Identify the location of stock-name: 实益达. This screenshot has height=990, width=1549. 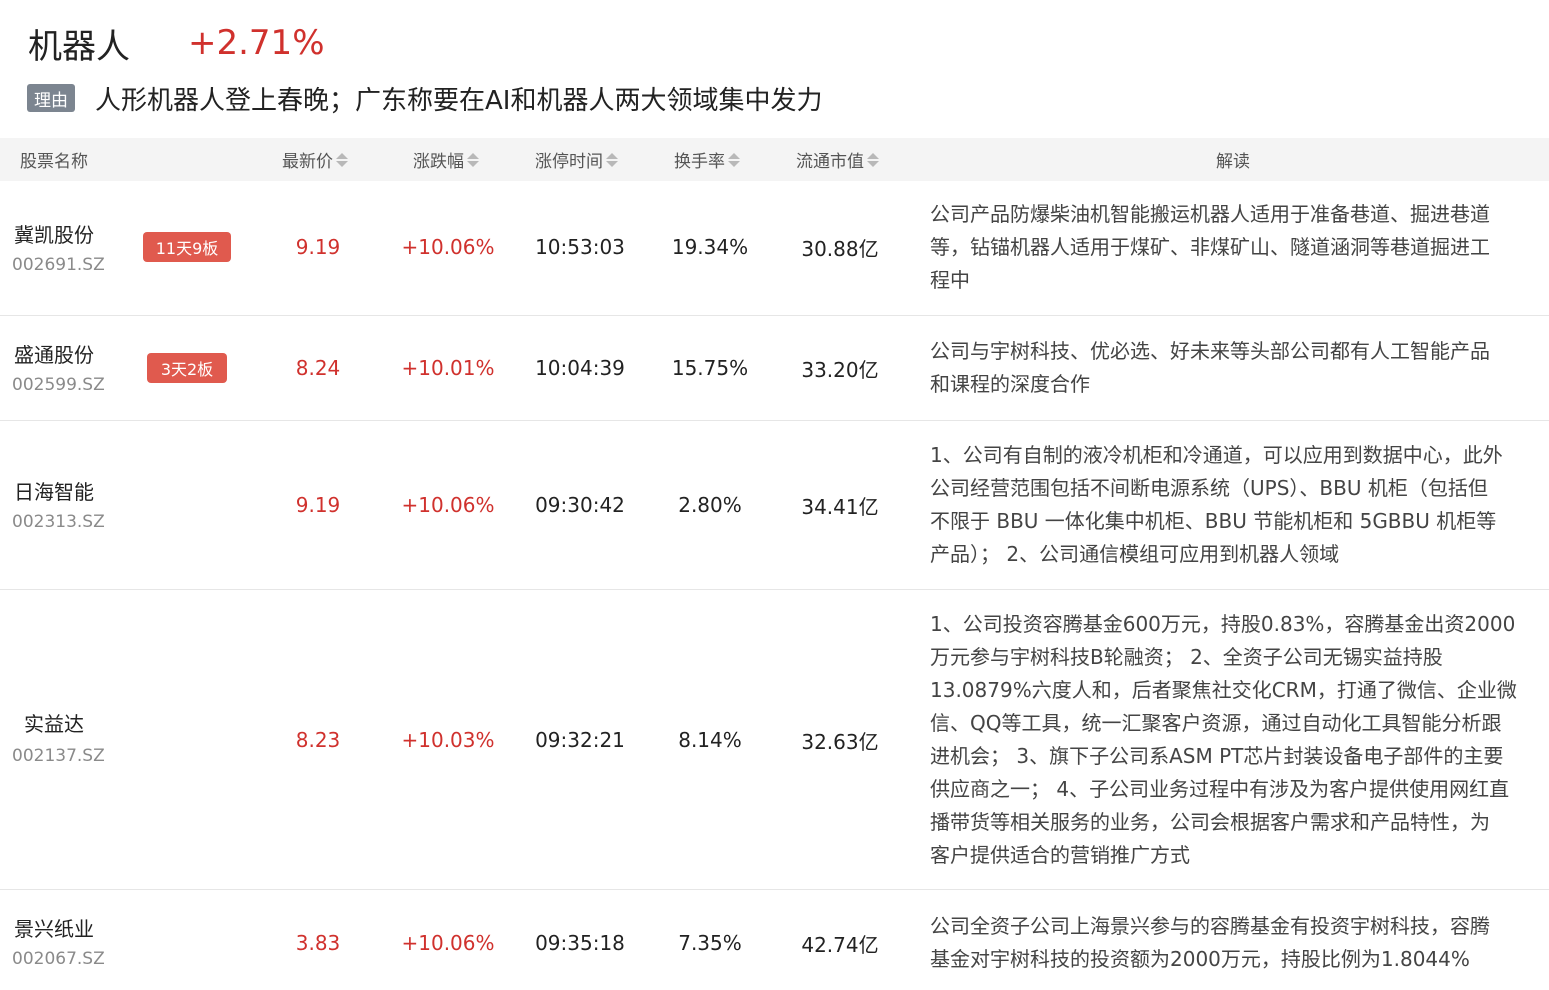
(54, 722).